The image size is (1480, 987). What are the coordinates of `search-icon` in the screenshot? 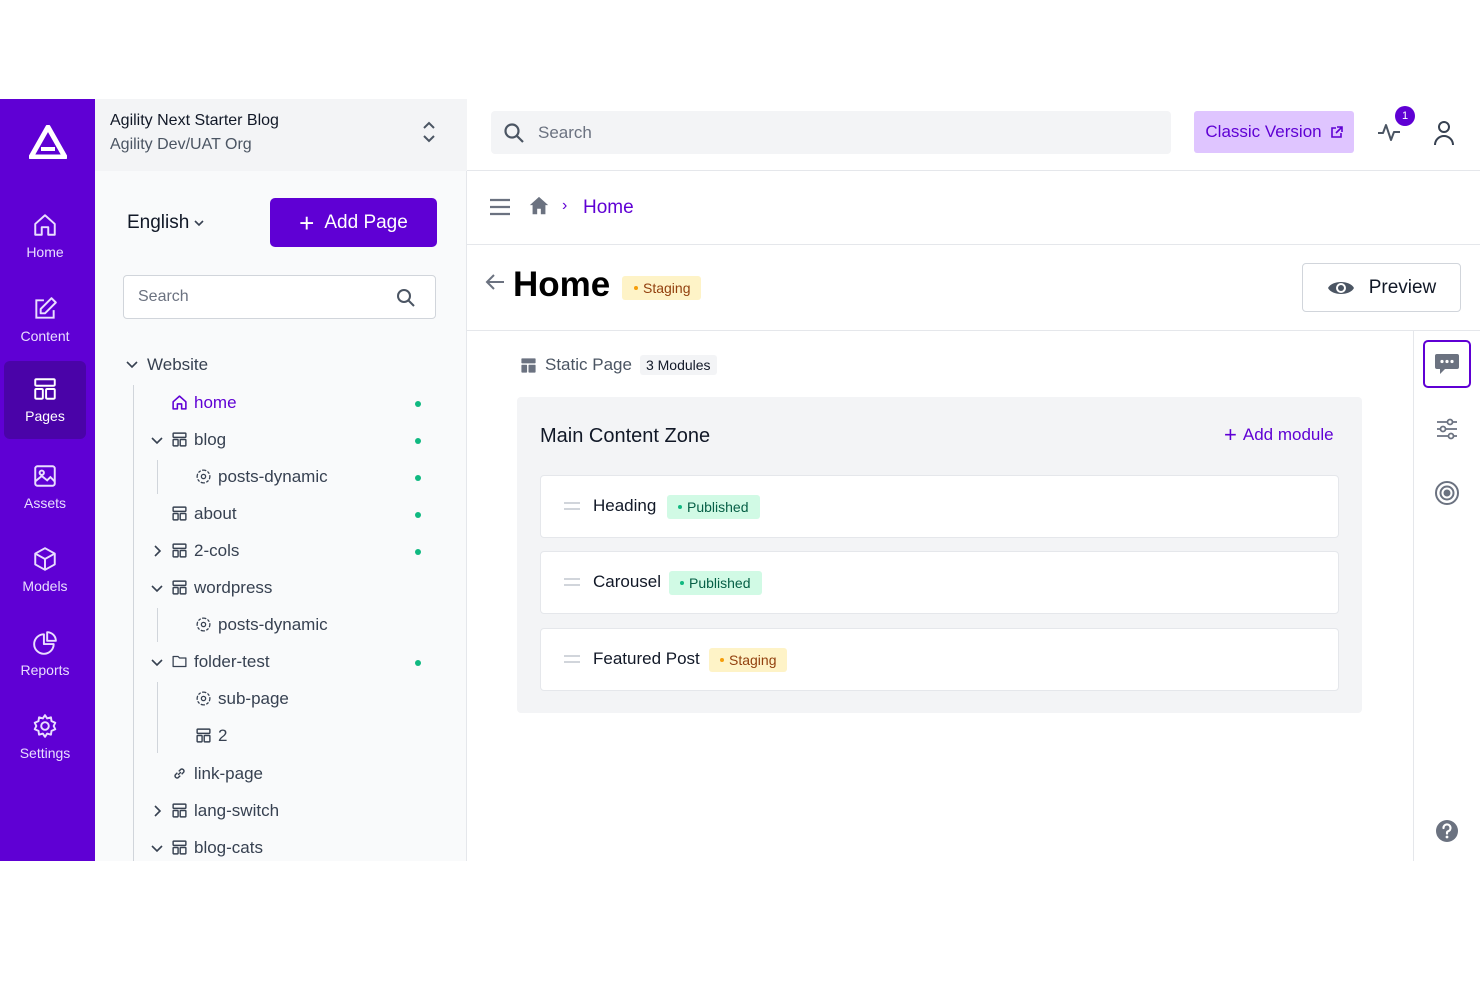 It's located at (406, 298).